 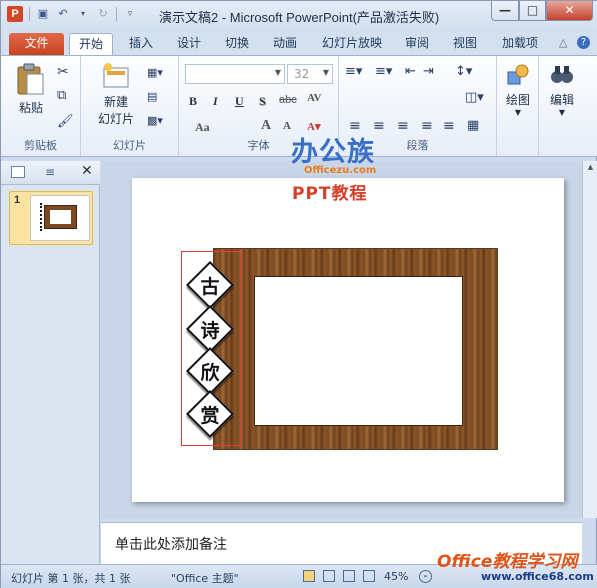 What do you see at coordinates (299, 17) in the screenshot?
I see `window-title: 演示文稿2 - Microsoft PowerPoint(产品激活失败)` at bounding box center [299, 17].